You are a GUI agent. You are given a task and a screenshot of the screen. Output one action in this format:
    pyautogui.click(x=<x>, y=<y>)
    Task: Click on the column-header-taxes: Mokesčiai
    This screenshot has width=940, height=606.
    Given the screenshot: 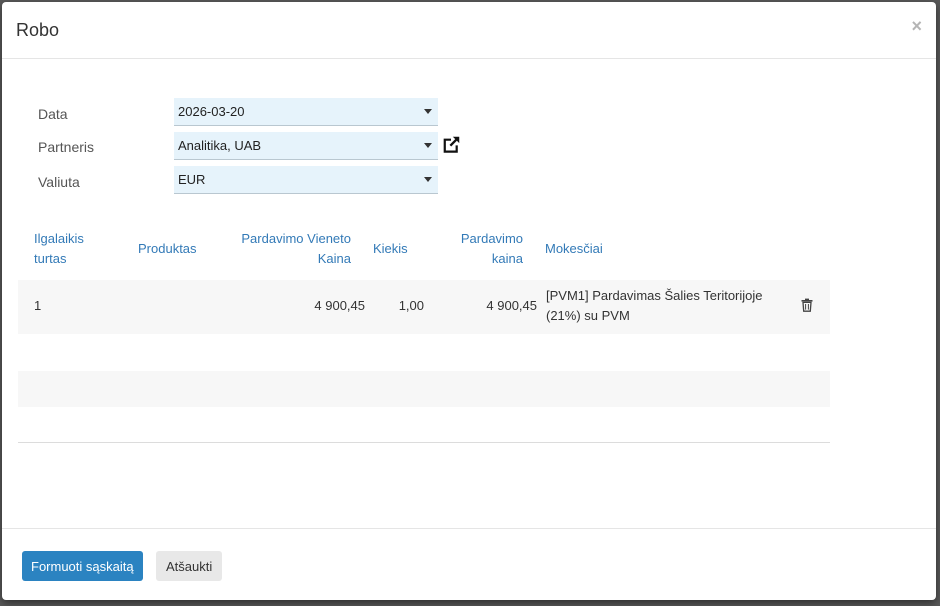 What is the action you would take?
    pyautogui.click(x=574, y=249)
    